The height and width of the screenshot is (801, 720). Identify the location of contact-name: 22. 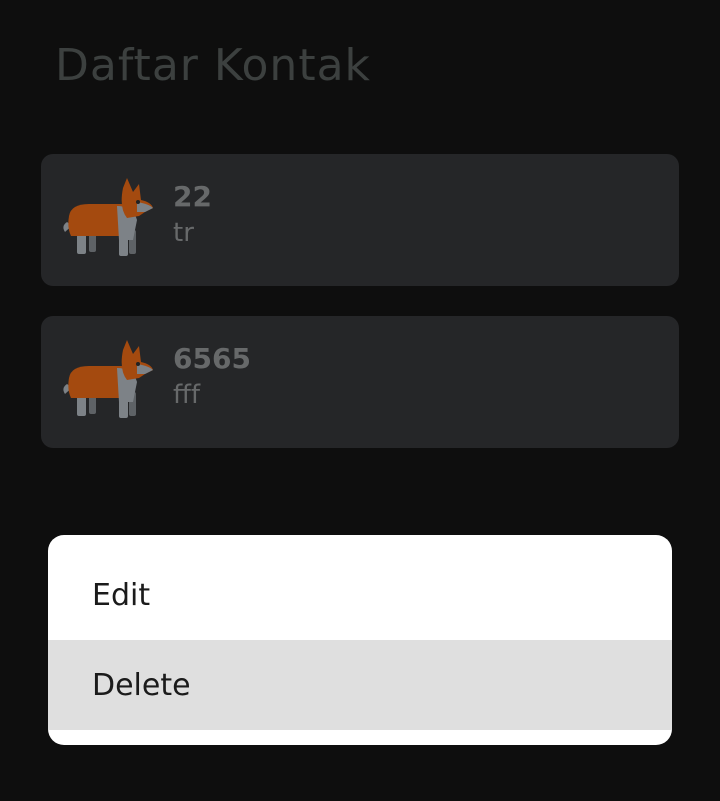
(192, 196).